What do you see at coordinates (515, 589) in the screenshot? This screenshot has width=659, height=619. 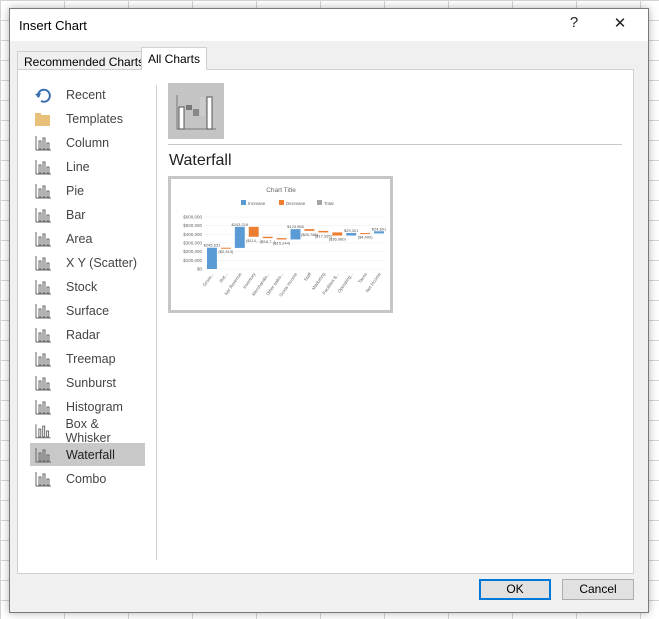 I see `ok-button: OK` at bounding box center [515, 589].